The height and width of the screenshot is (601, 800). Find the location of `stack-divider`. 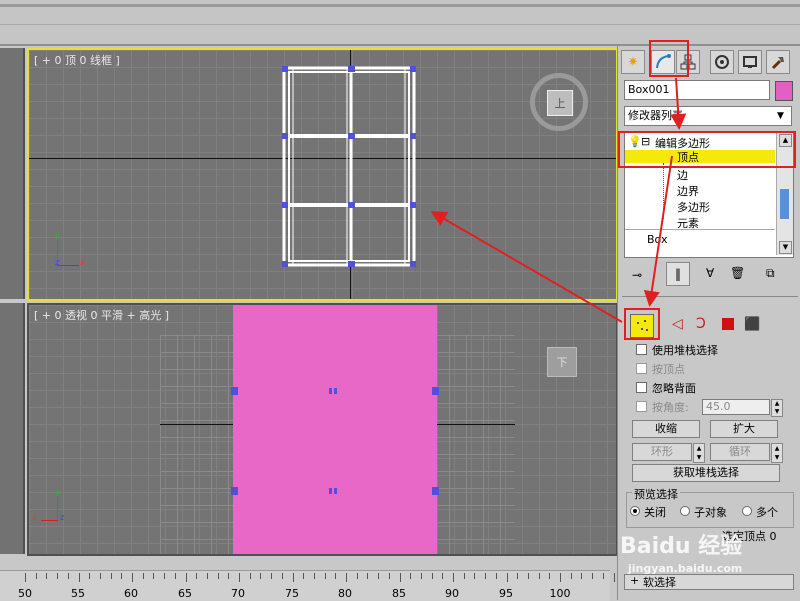

stack-divider is located at coordinates (700, 229).